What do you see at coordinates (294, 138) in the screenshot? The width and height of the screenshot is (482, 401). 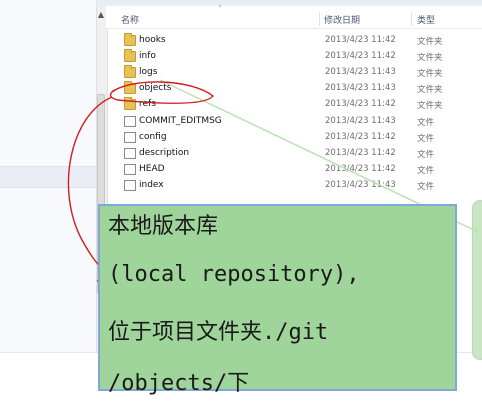 I see `file-list-row: config 2013/4/23 11:42 文件` at bounding box center [294, 138].